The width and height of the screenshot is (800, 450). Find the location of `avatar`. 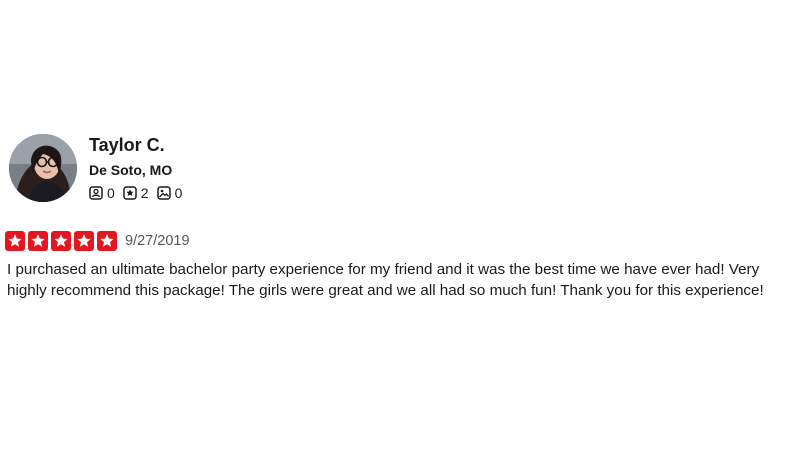

avatar is located at coordinates (43, 168).